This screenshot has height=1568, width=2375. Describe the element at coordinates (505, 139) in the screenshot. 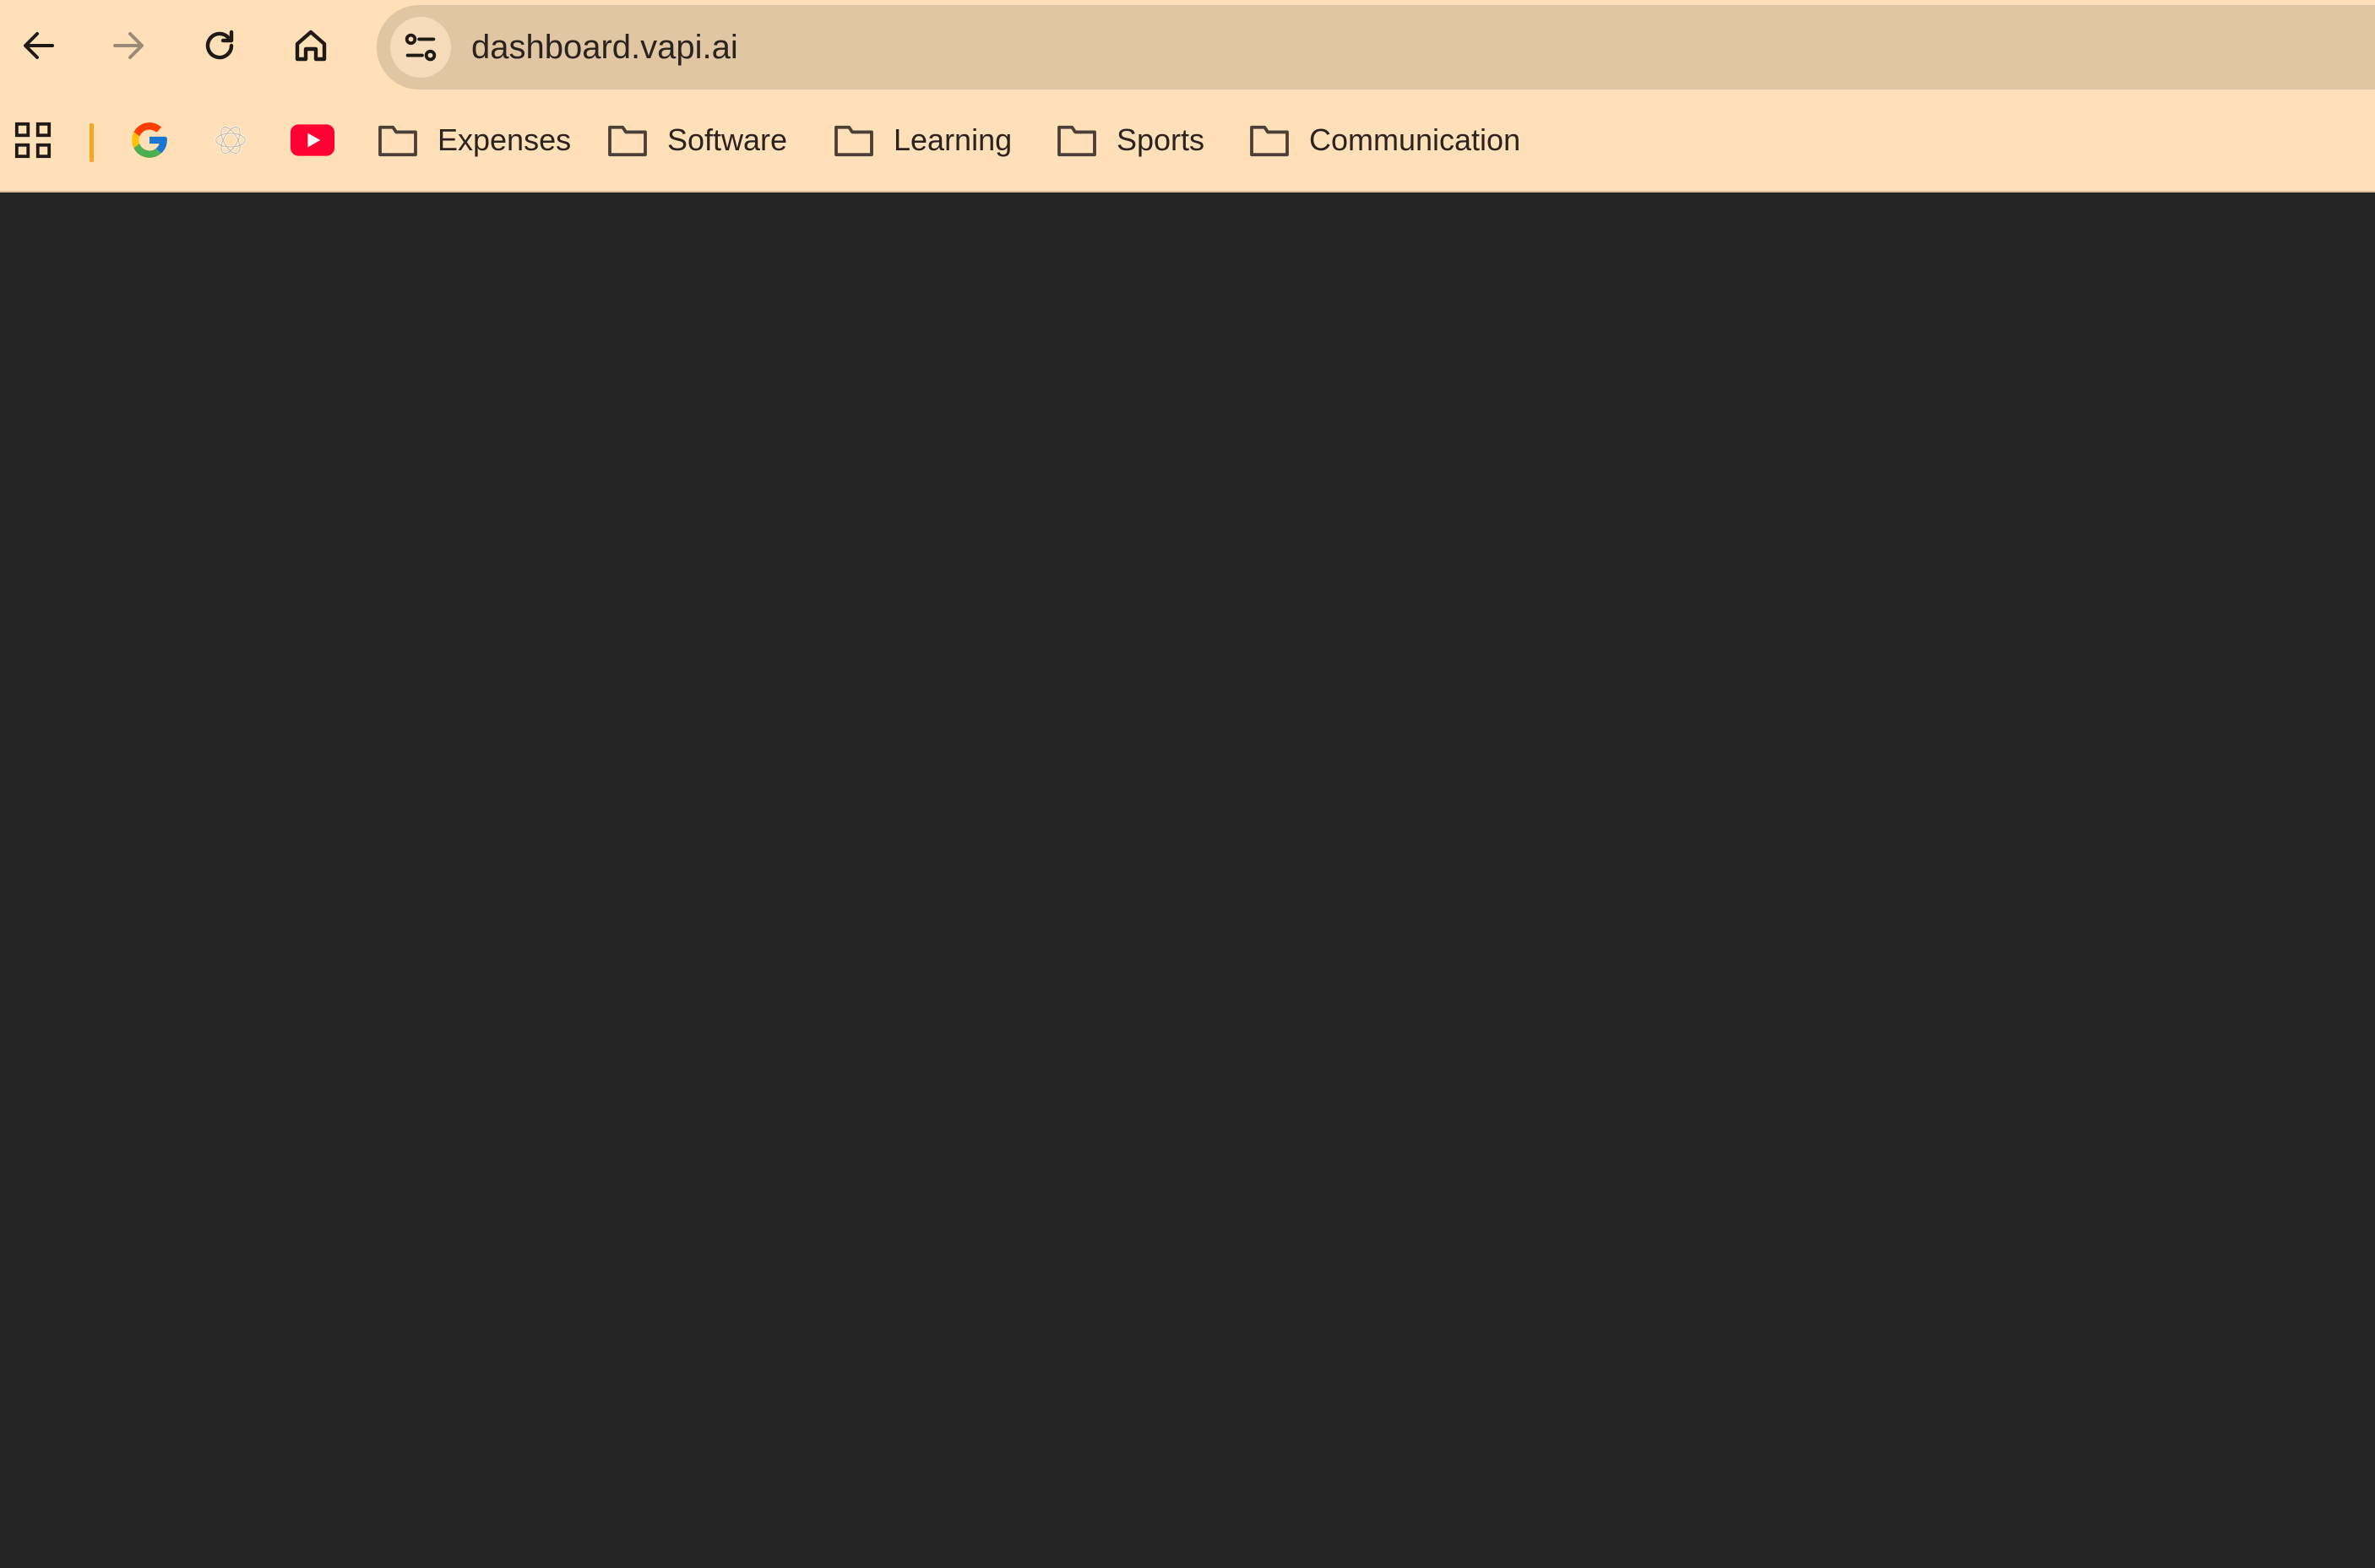

I see `bookmark-label: Expenses` at that location.